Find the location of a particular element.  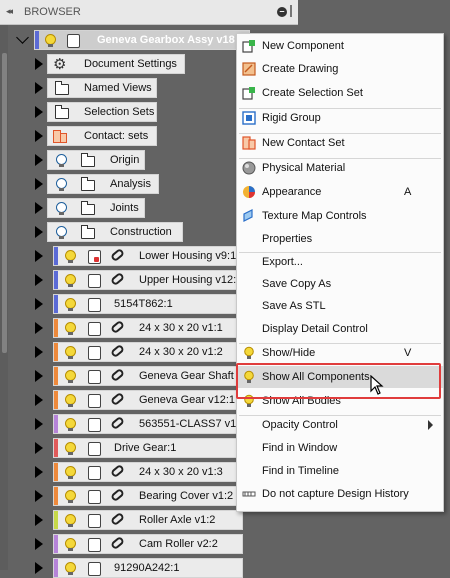

tree-node: 24 x 30 x 20 v1:2 is located at coordinates (148, 352).